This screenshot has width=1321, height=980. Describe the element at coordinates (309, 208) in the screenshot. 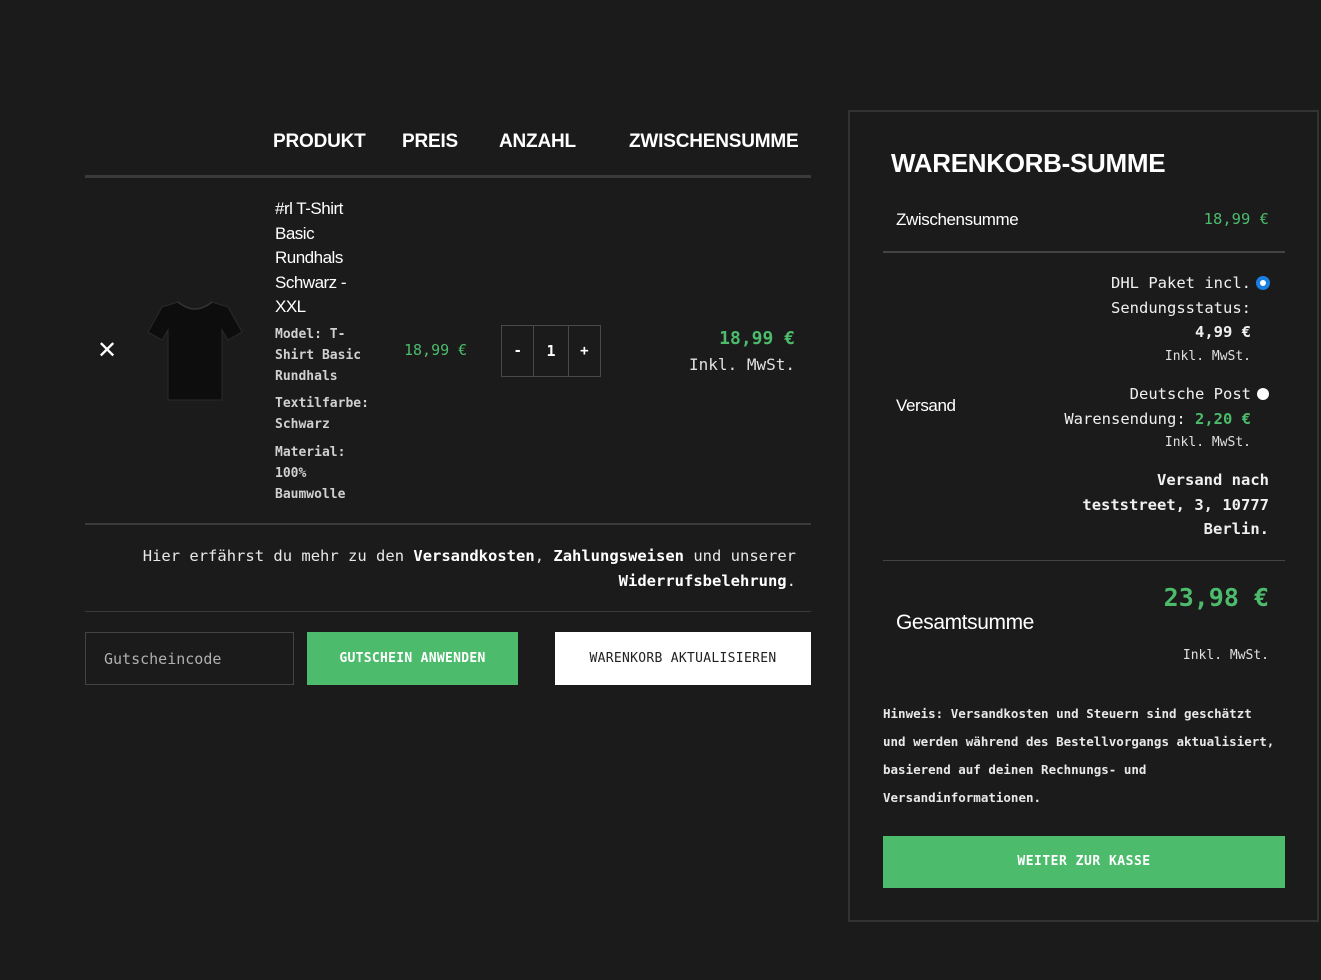

I see `product-name-line: #rl T-Shirt` at that location.